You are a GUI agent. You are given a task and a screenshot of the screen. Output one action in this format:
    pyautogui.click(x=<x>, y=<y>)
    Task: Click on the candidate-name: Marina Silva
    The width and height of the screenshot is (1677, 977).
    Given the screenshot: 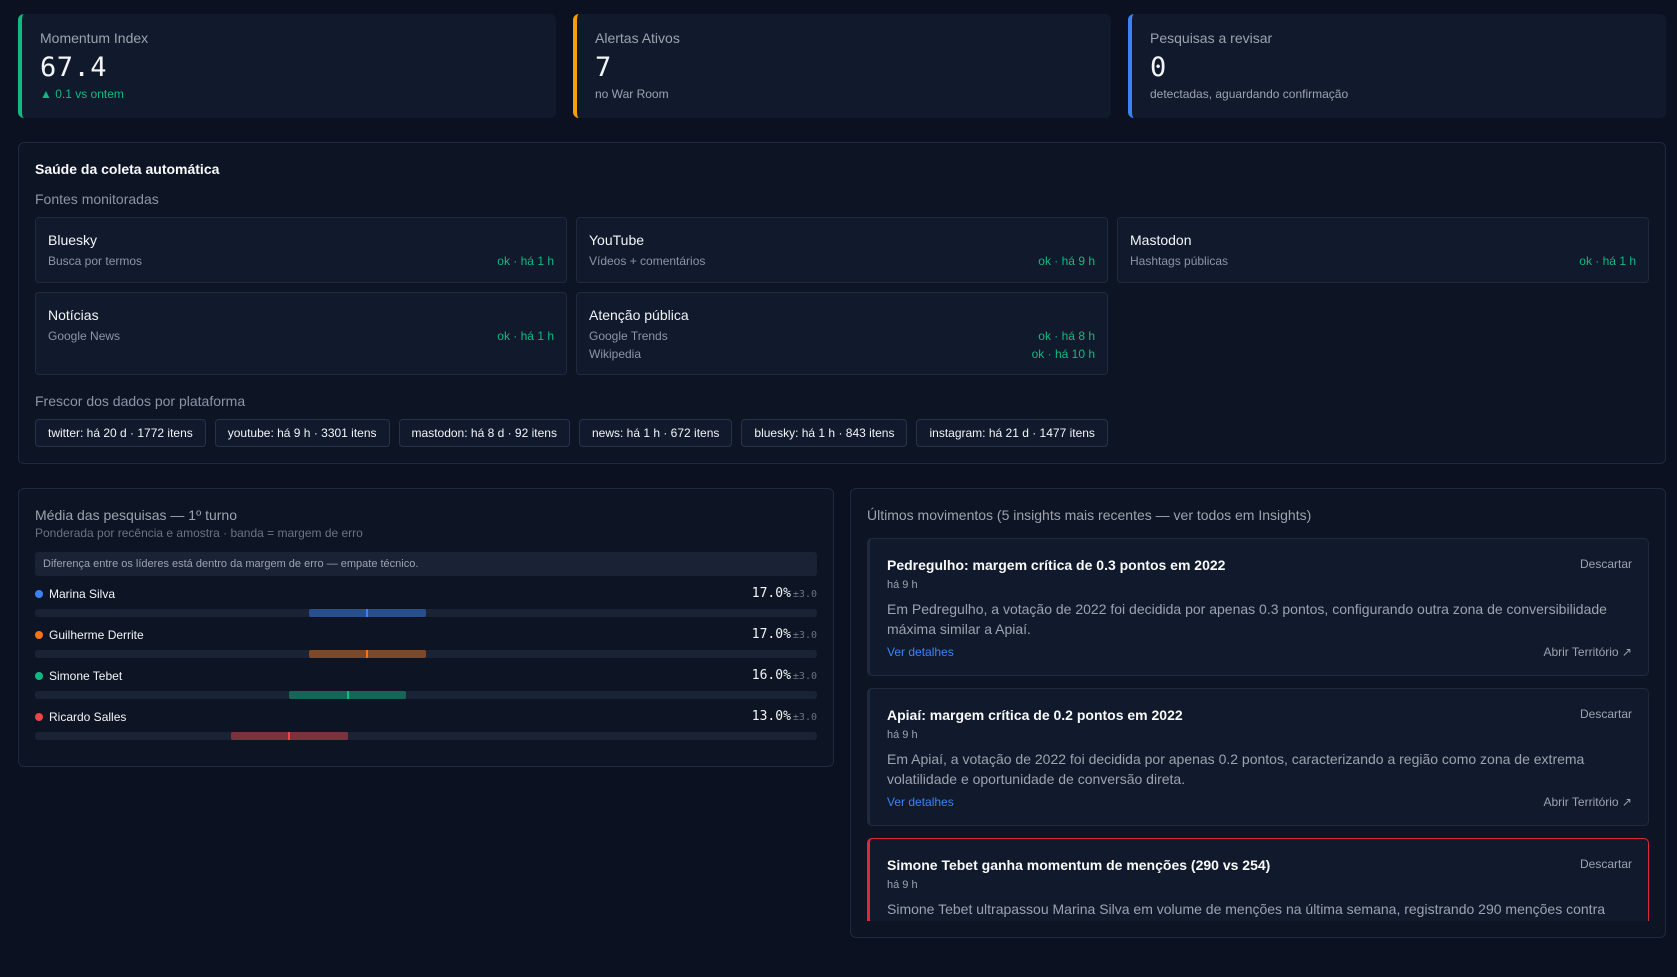 What is the action you would take?
    pyautogui.click(x=82, y=593)
    